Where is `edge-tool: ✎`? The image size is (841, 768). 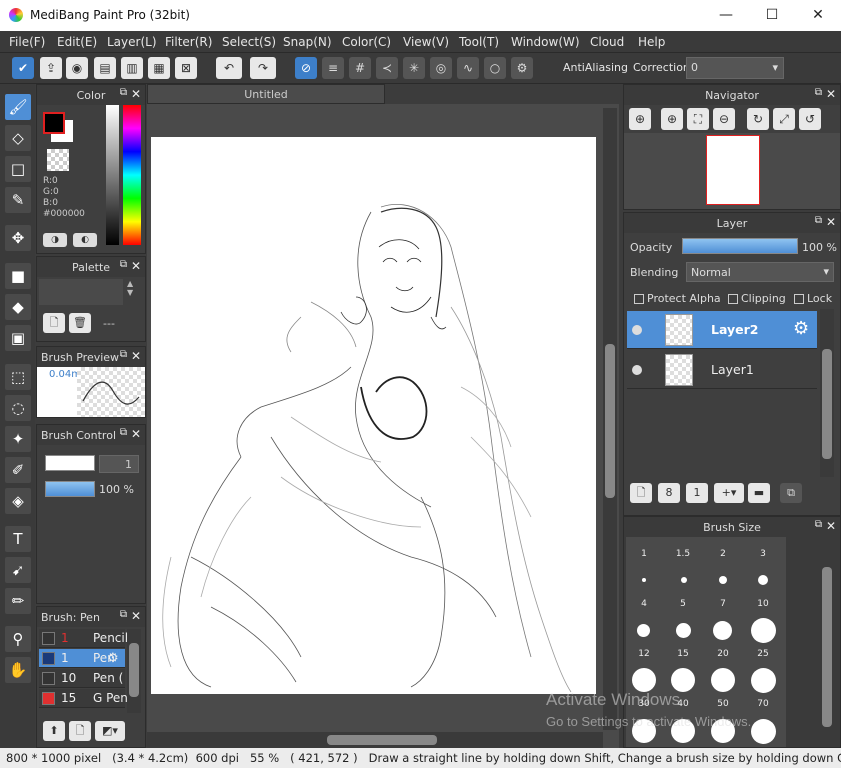 edge-tool: ✎ is located at coordinates (18, 200).